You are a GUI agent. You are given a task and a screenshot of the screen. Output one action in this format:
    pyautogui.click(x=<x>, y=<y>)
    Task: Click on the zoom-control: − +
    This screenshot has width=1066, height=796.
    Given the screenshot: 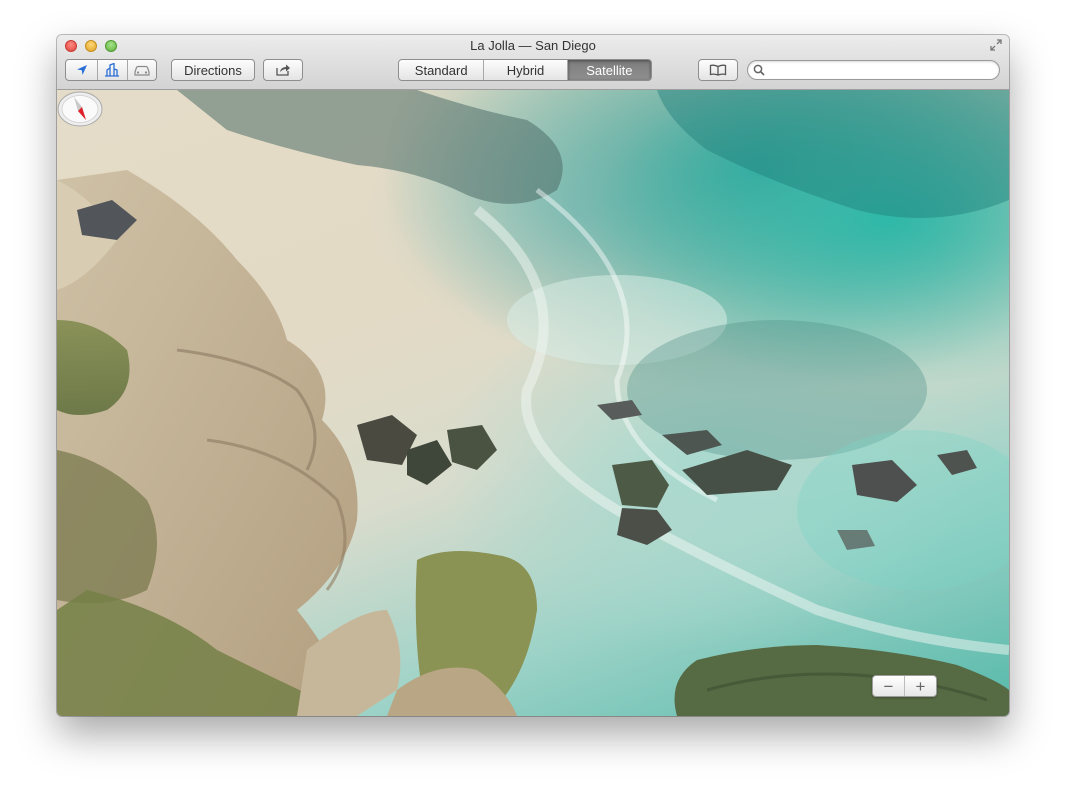 What is the action you would take?
    pyautogui.click(x=904, y=686)
    